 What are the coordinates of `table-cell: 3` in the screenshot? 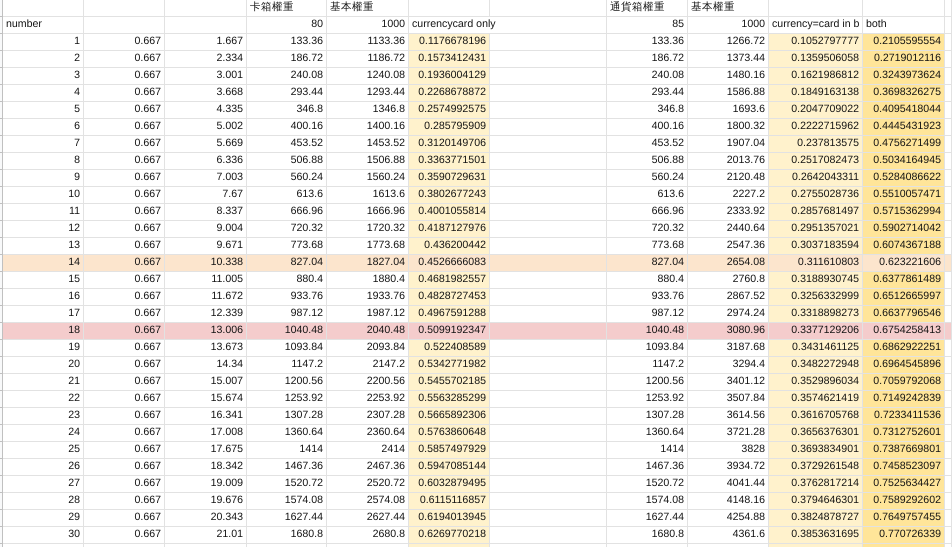 It's located at (43, 76).